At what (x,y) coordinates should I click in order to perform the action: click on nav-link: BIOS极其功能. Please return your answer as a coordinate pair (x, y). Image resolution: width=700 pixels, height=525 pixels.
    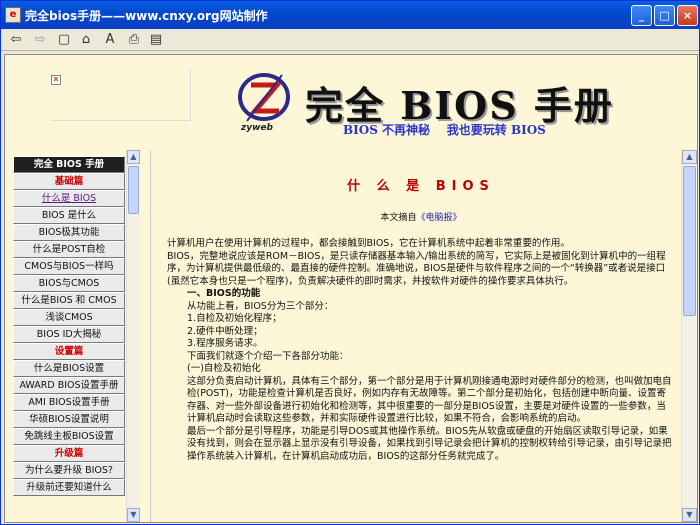
    Looking at the image, I should click on (69, 232).